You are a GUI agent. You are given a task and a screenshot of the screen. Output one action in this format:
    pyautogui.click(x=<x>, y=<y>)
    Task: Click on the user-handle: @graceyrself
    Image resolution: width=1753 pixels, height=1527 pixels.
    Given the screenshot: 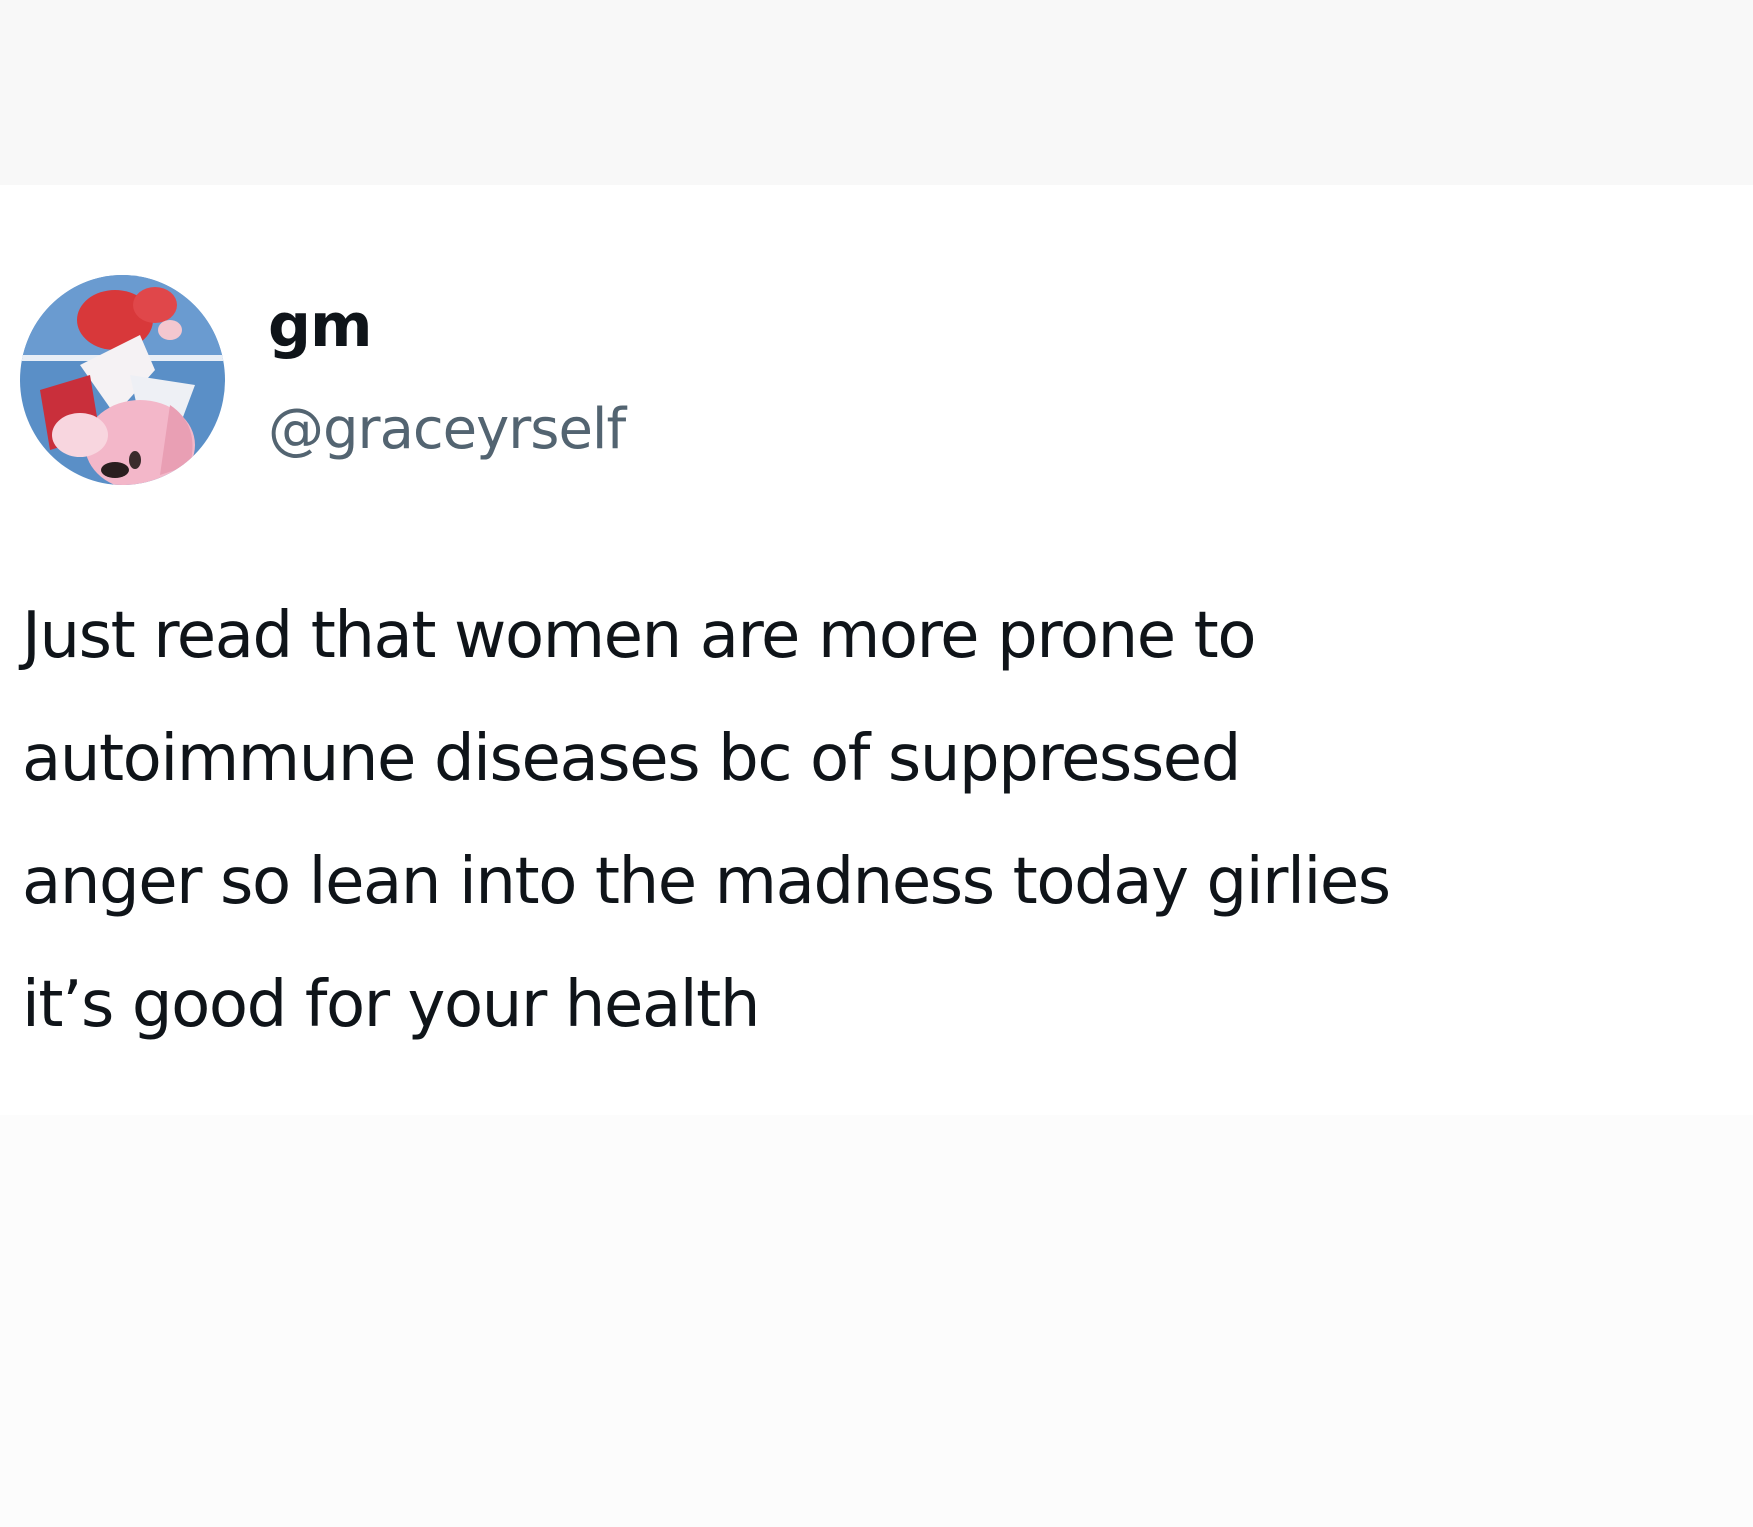 What is the action you would take?
    pyautogui.click(x=447, y=430)
    